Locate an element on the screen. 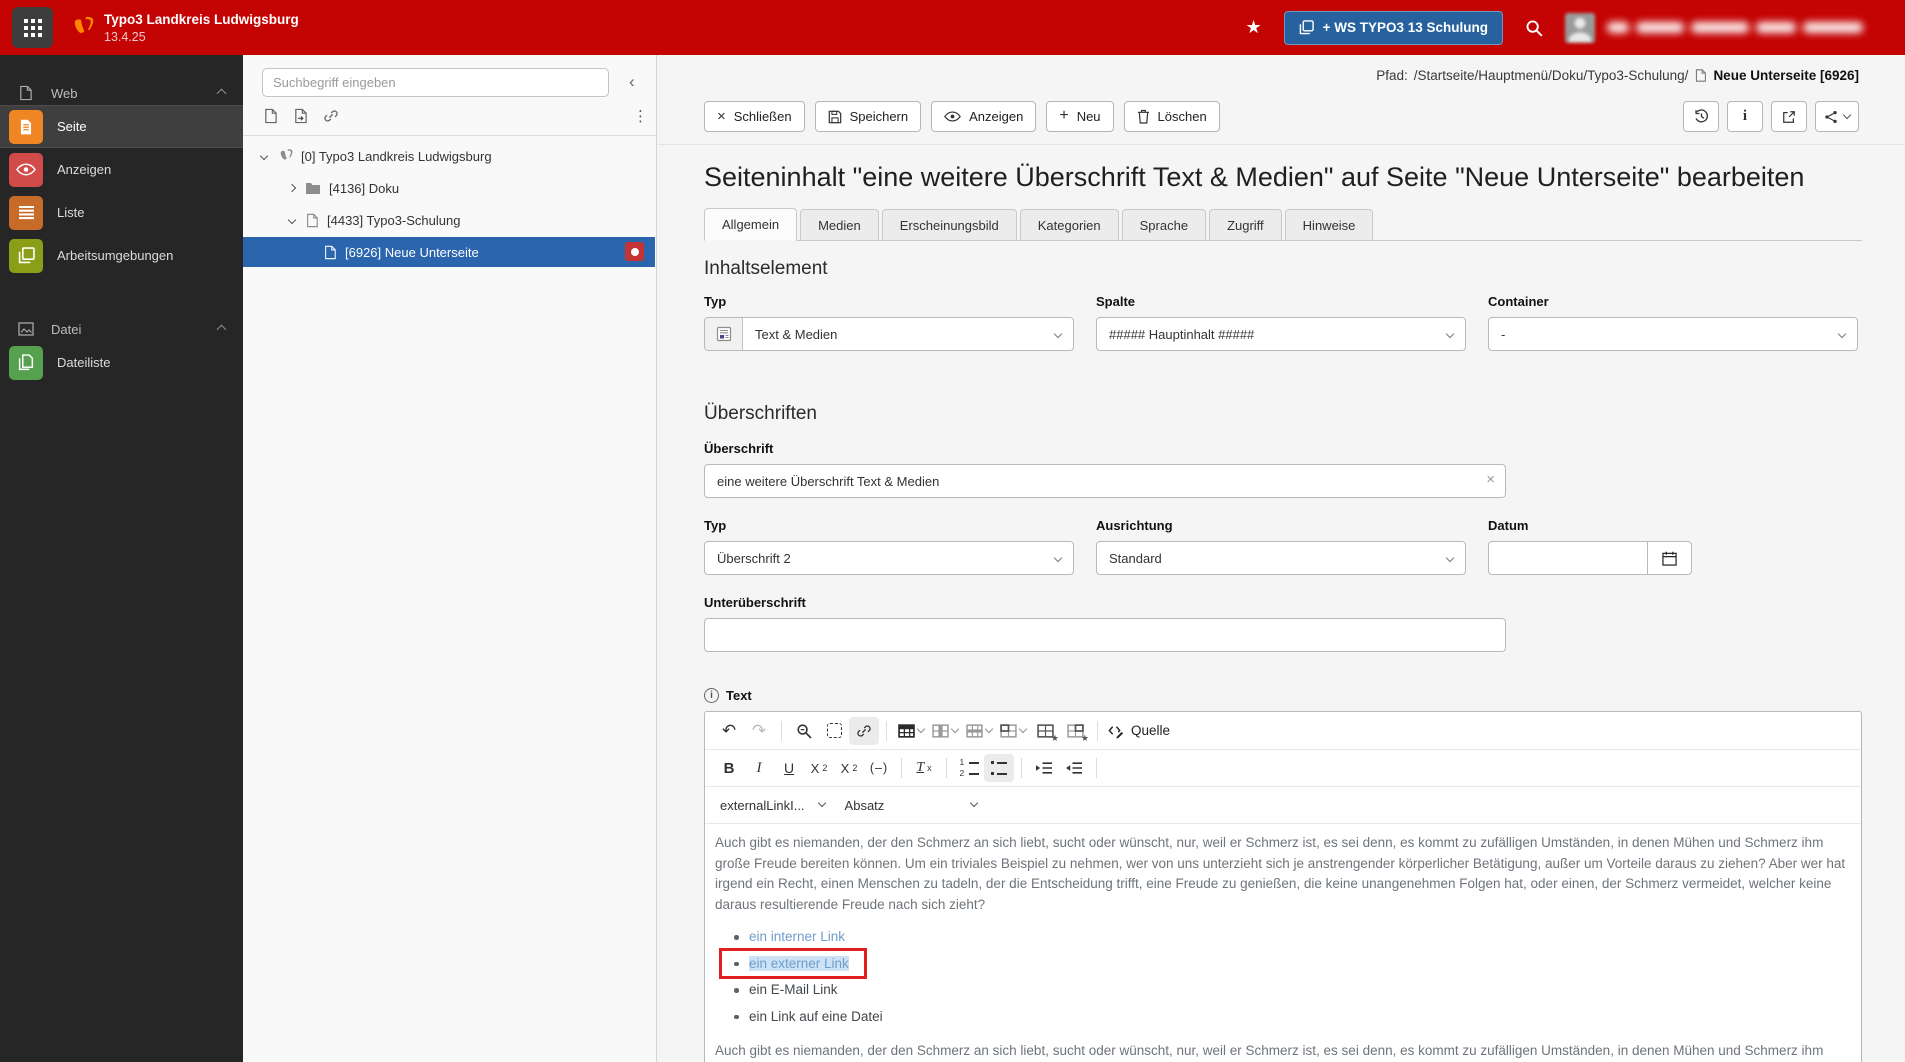 This screenshot has height=1062, width=1905. indent-icon is located at coordinates (1044, 768).